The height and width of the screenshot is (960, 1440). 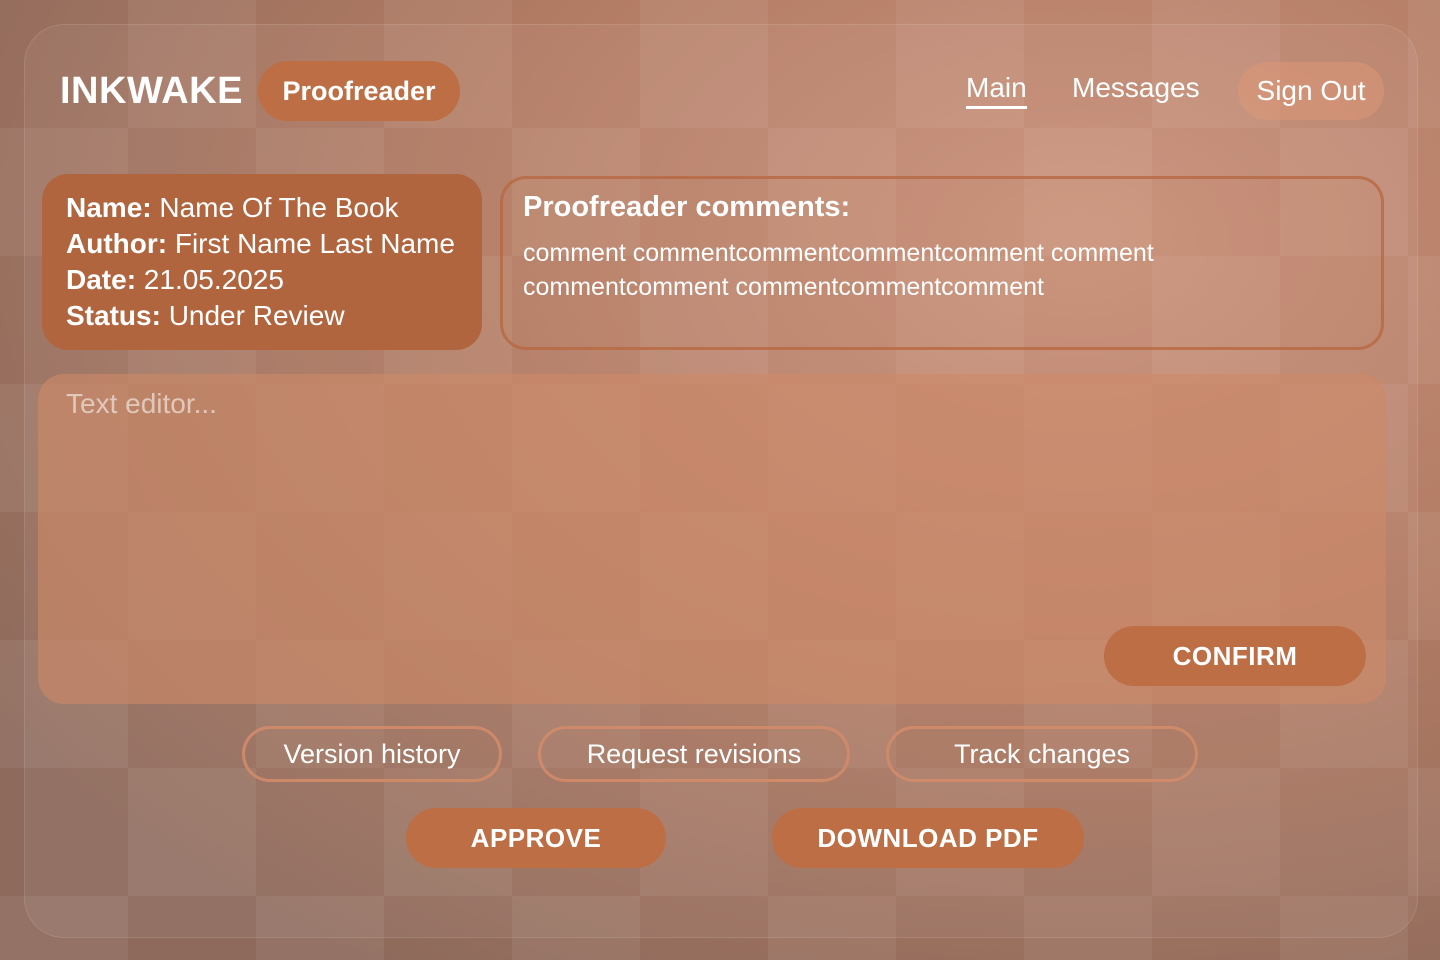 I want to click on book-status-row: Status: Under Review, so click(x=262, y=316).